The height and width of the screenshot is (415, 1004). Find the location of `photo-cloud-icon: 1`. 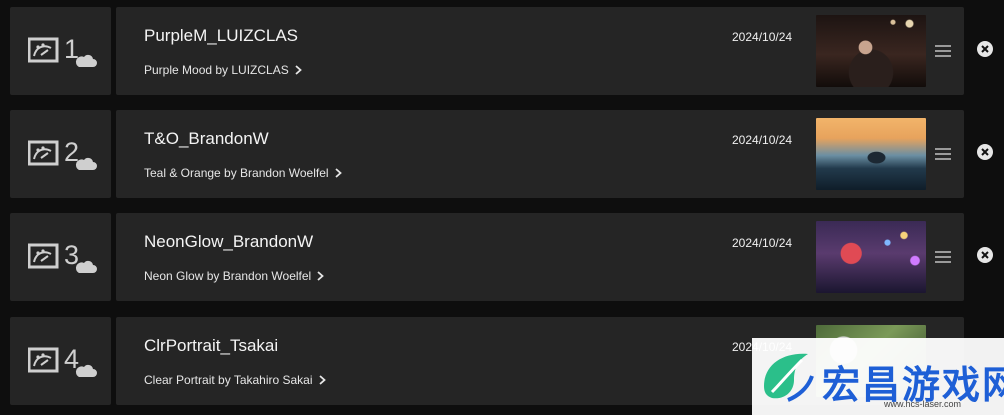

photo-cloud-icon: 1 is located at coordinates (62, 50).